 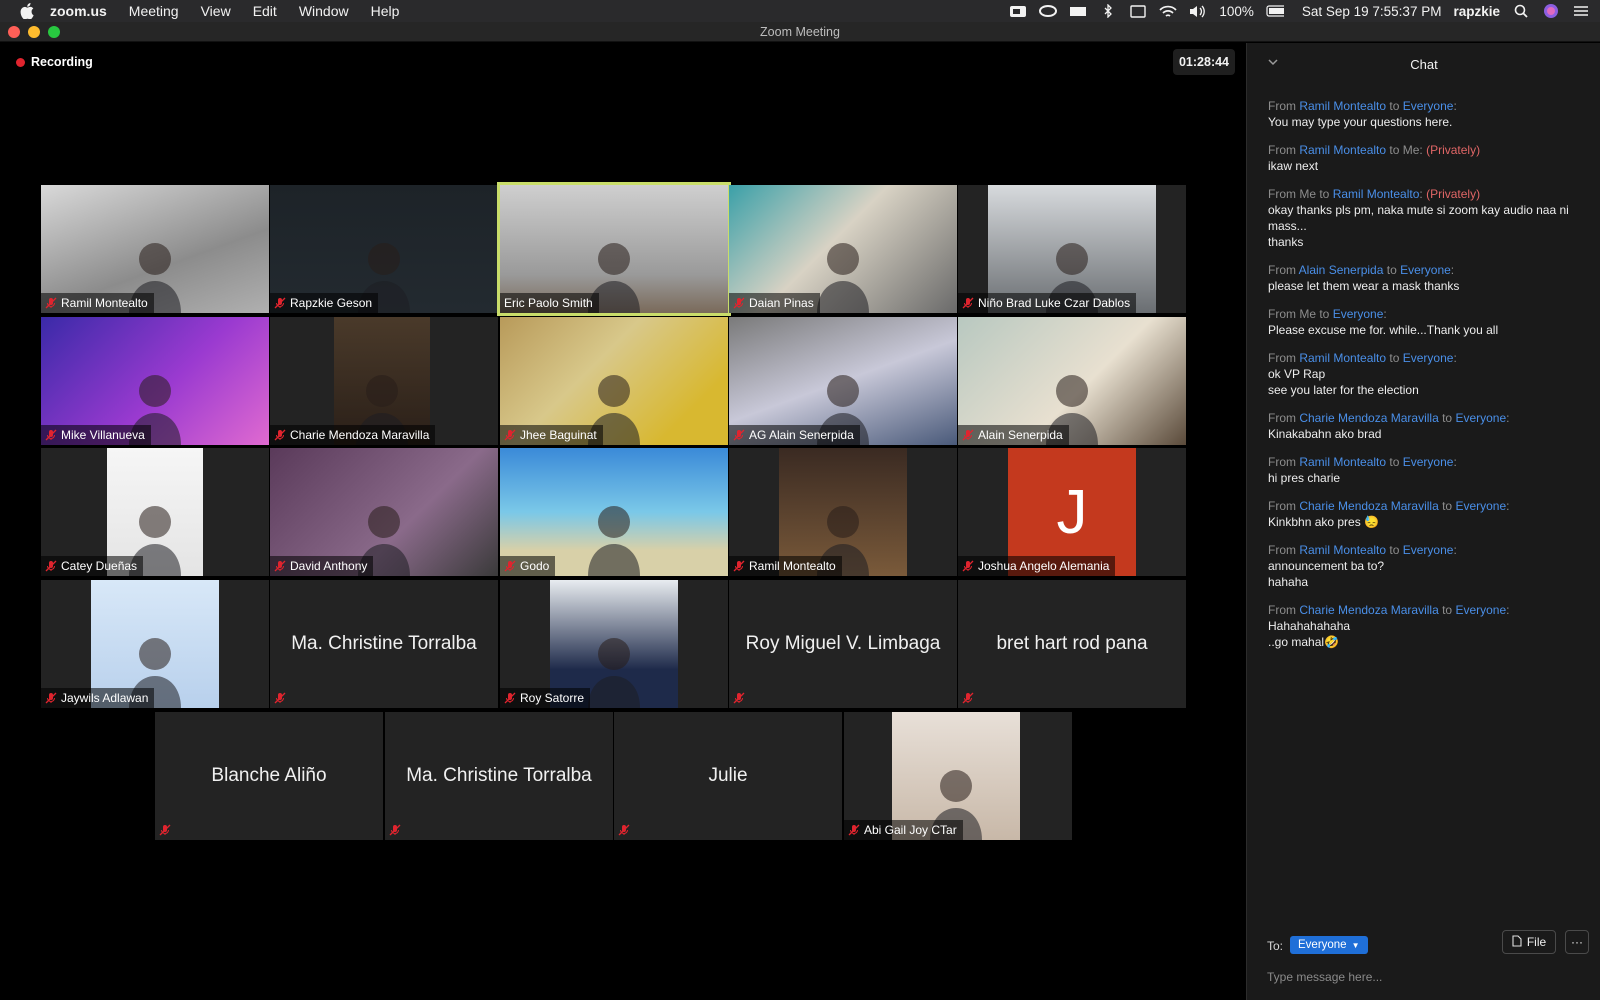 I want to click on chat-title: Chat, so click(x=1424, y=64).